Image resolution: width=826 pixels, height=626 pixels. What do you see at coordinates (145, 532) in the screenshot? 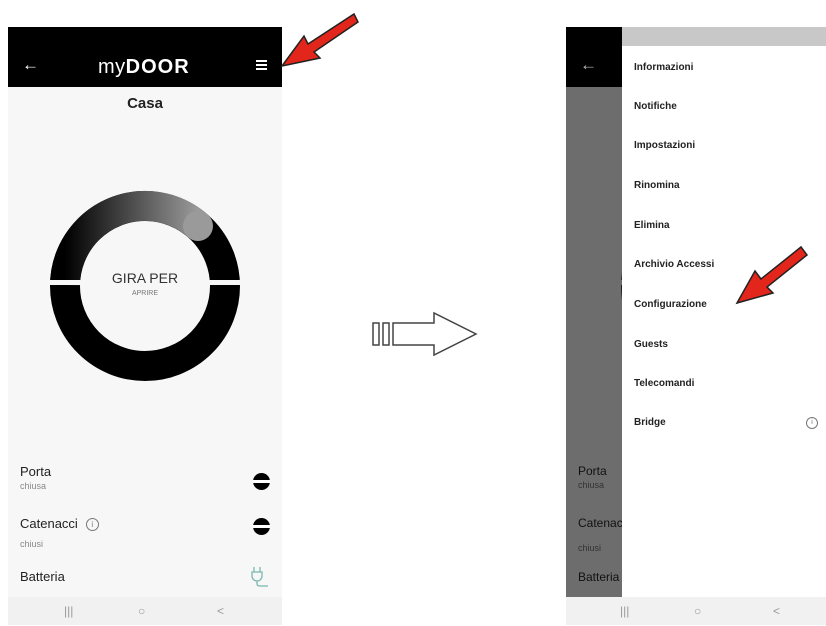
I see `bolts-status-row: Catenacci i chiusi` at bounding box center [145, 532].